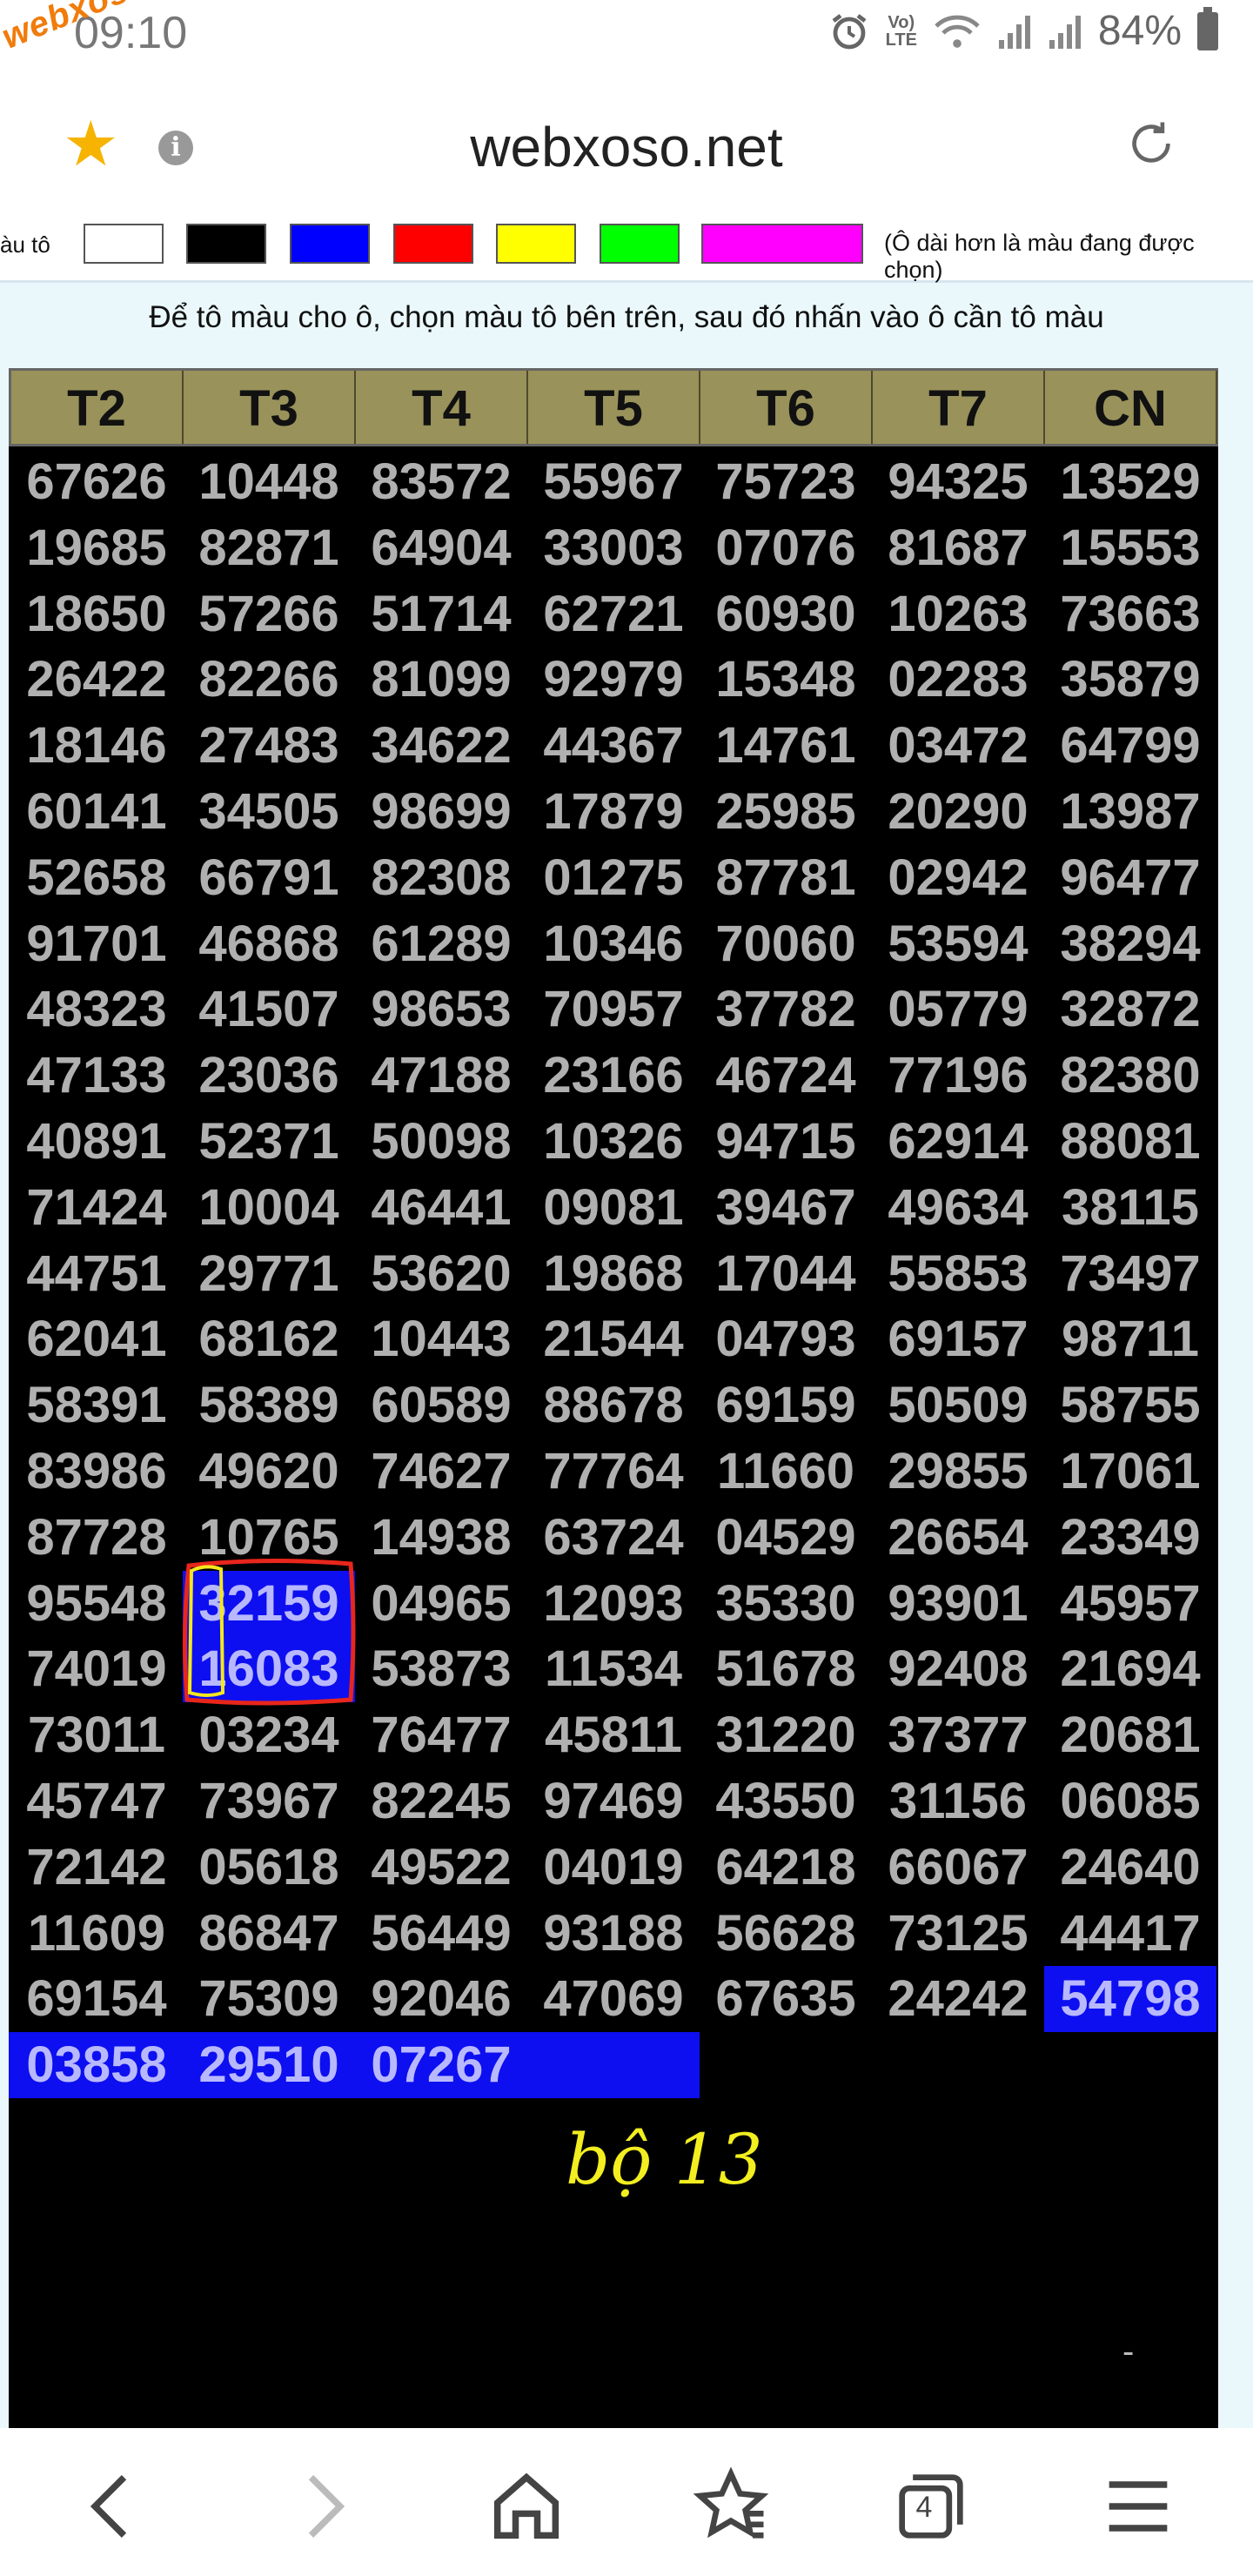  I want to click on grid-cell: 56628, so click(786, 1934).